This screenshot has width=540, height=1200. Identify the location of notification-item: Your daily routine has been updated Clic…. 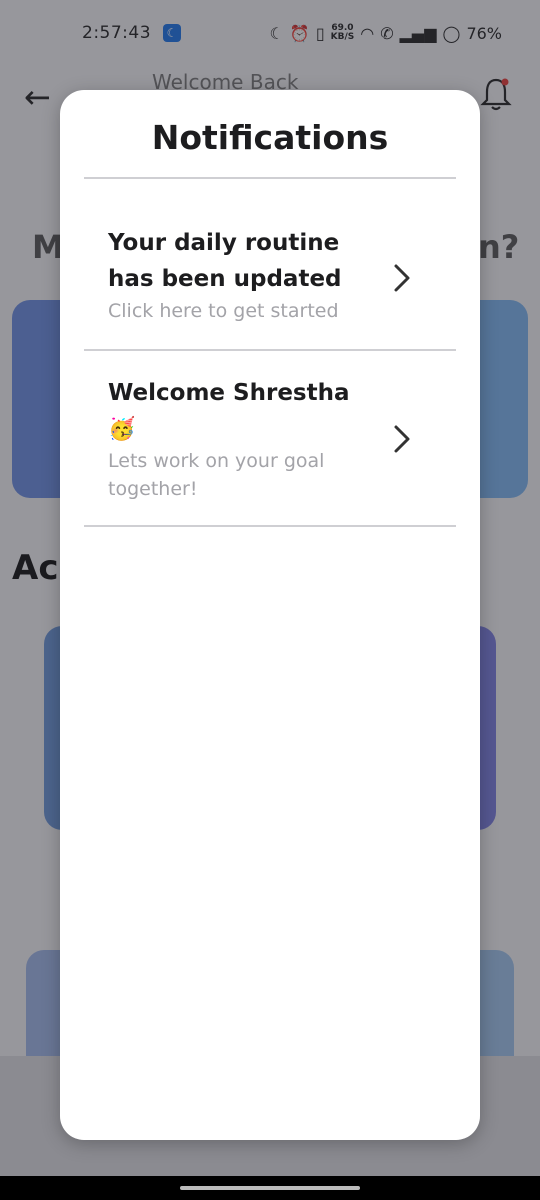
(270, 264).